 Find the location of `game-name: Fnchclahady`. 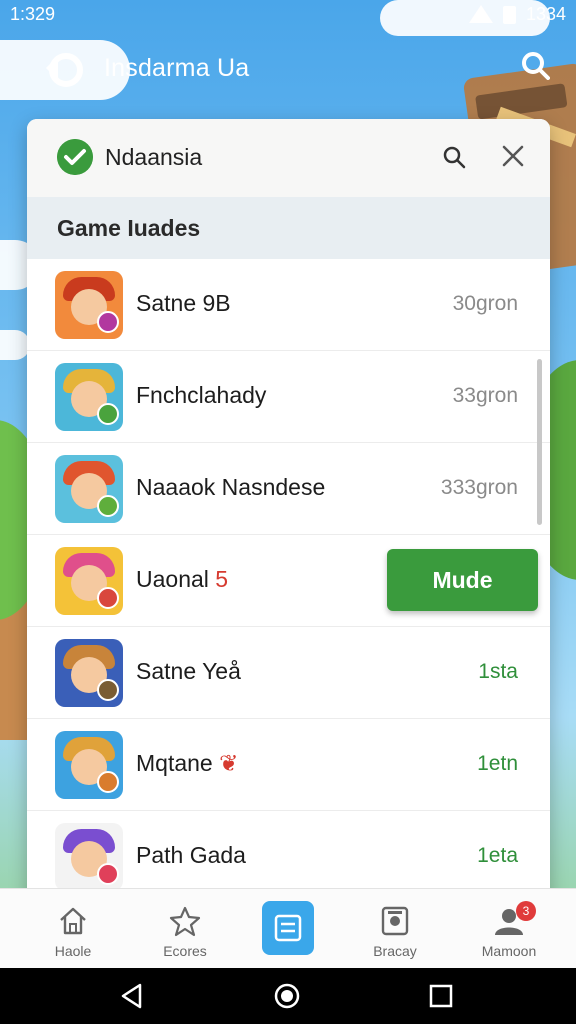

game-name: Fnchclahady is located at coordinates (201, 395).